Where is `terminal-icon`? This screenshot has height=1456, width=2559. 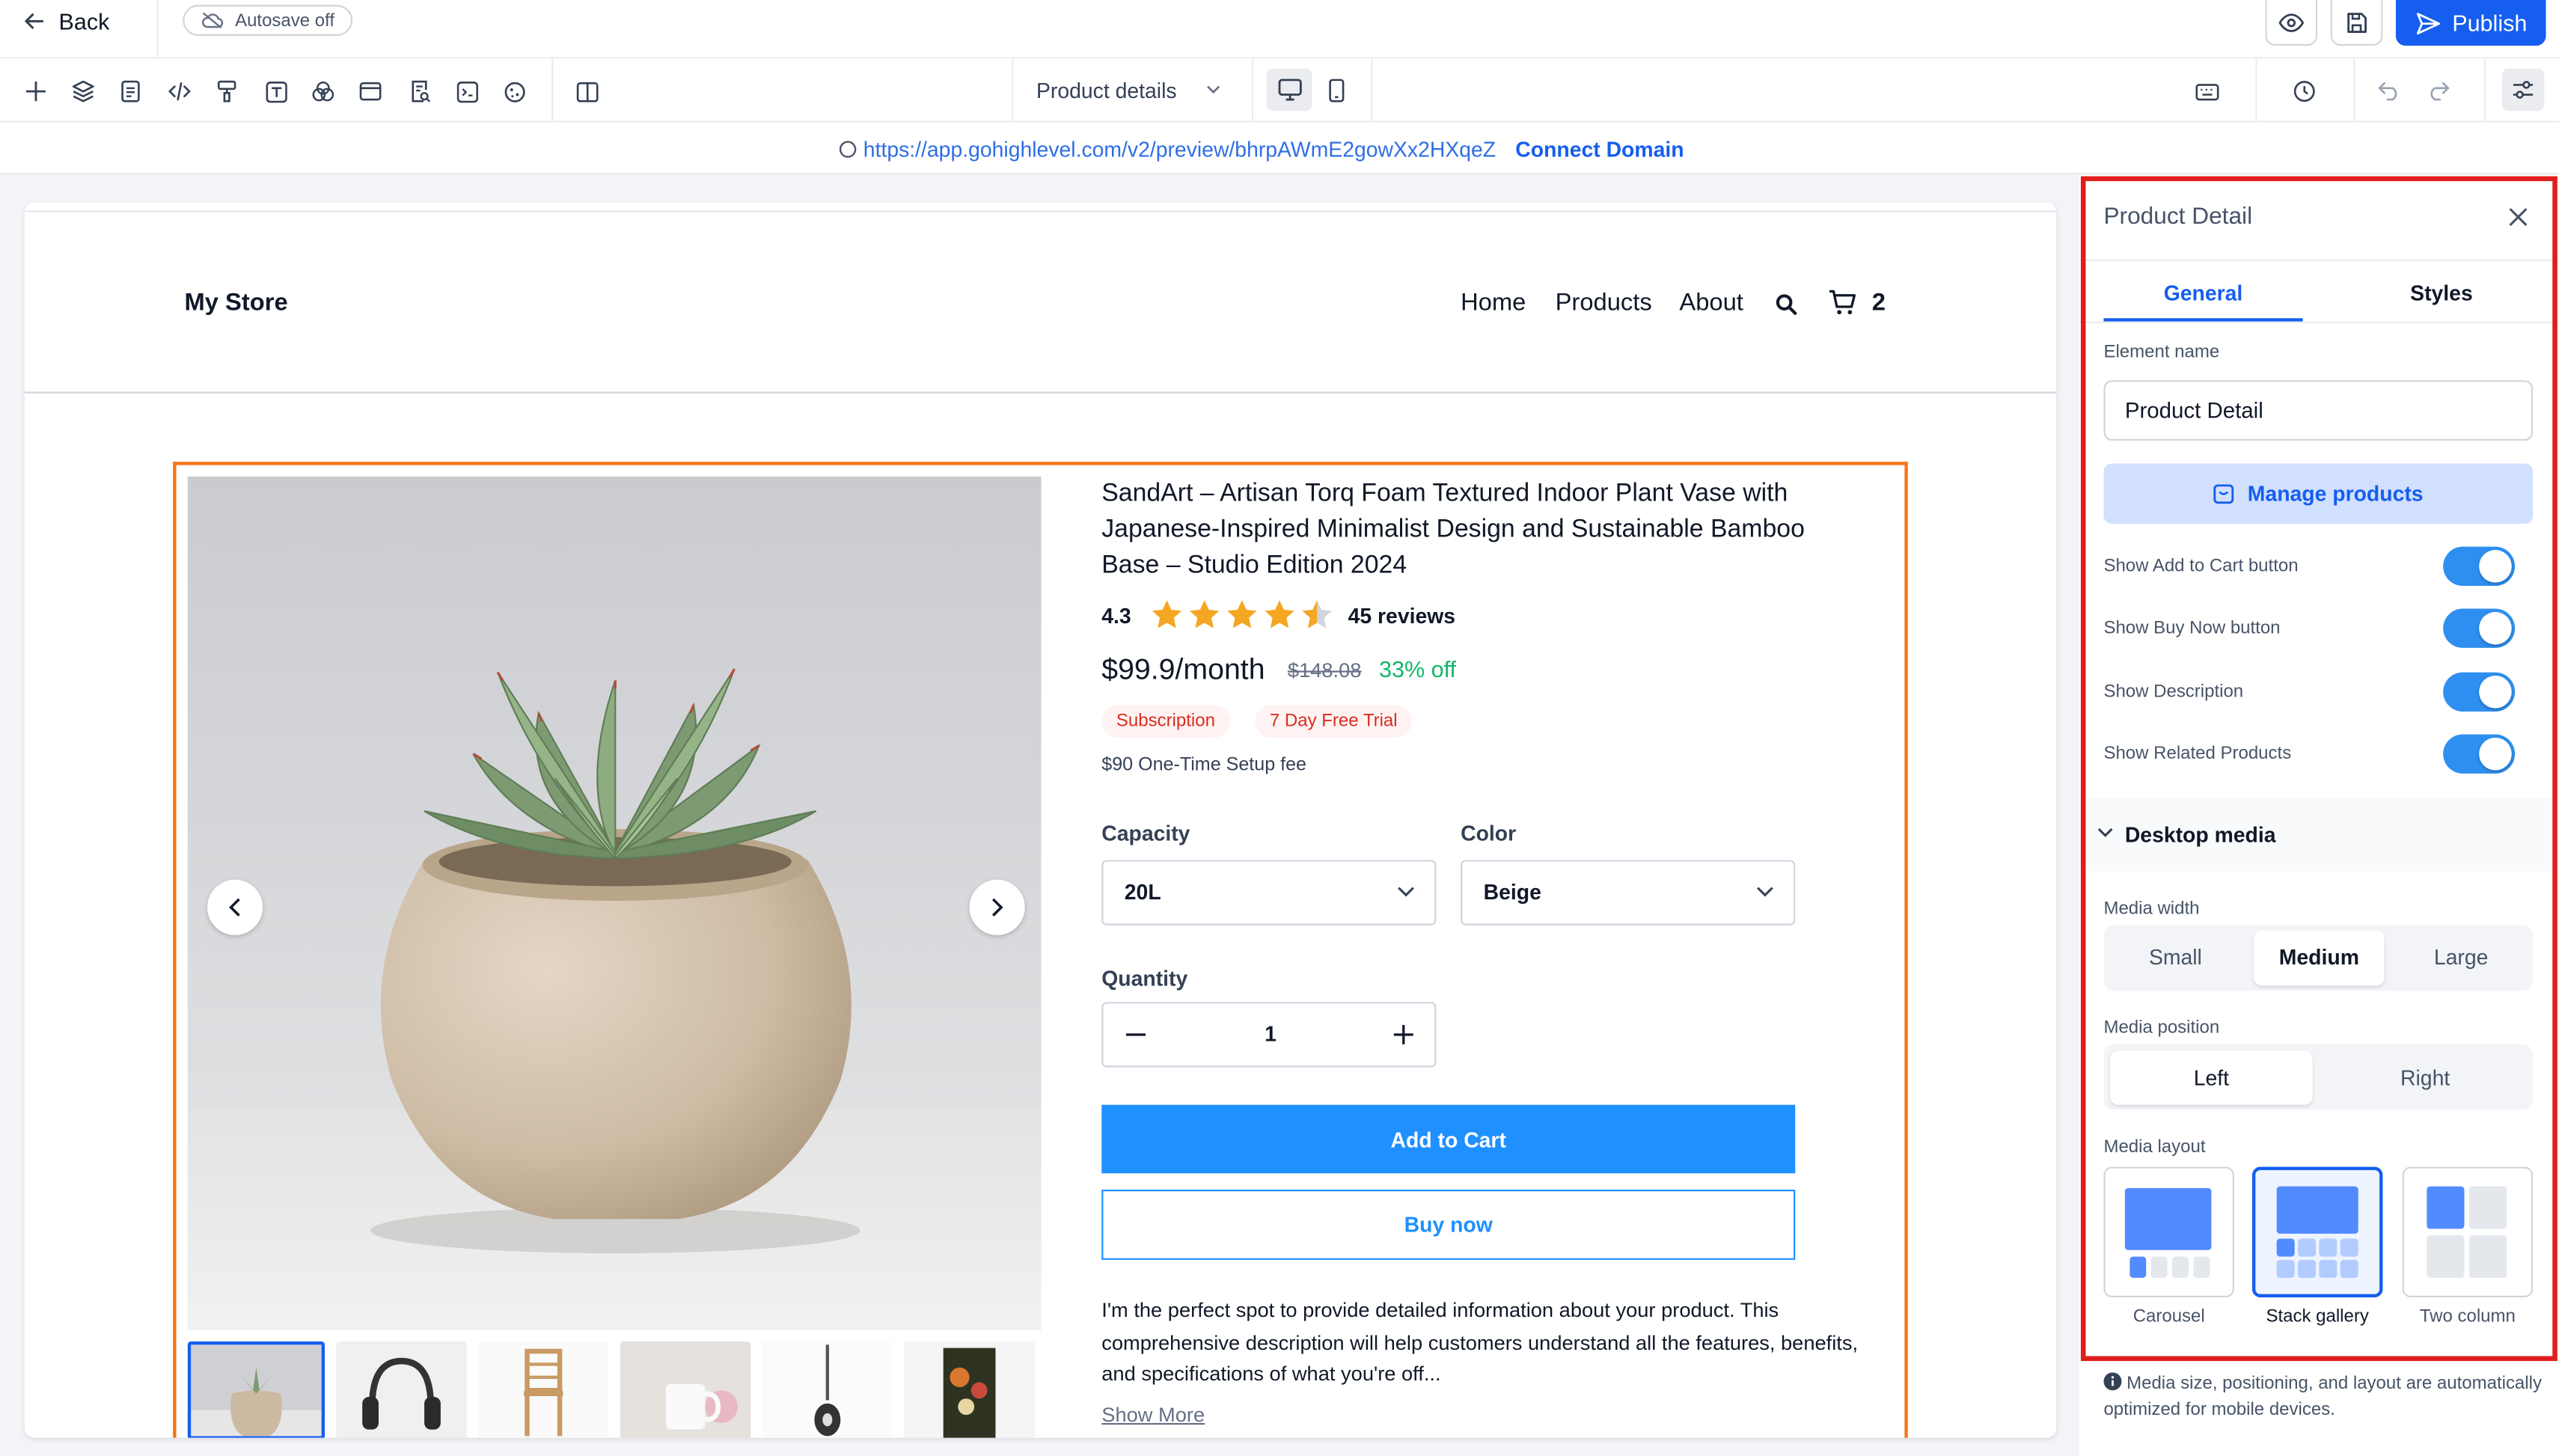 terminal-icon is located at coordinates (466, 91).